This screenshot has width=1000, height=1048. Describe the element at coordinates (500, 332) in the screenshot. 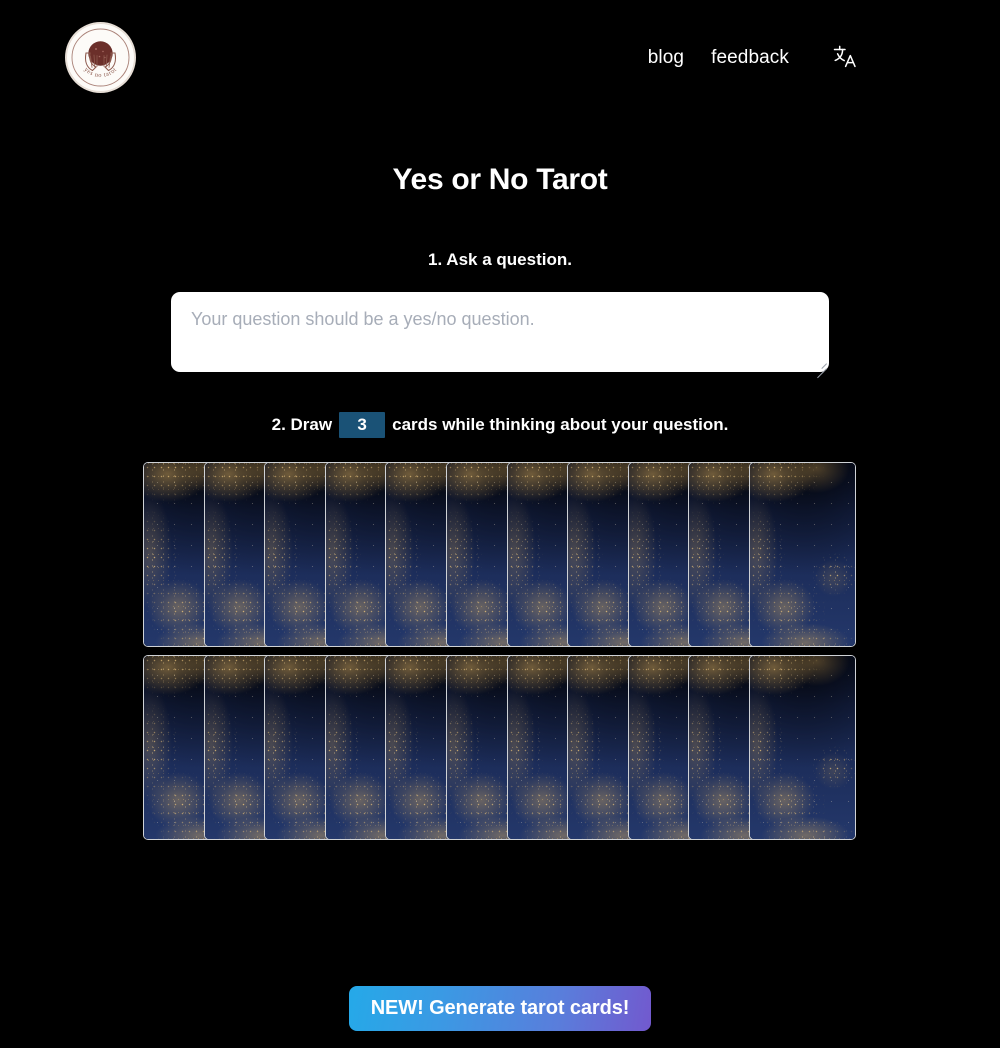

I see `question-input` at that location.